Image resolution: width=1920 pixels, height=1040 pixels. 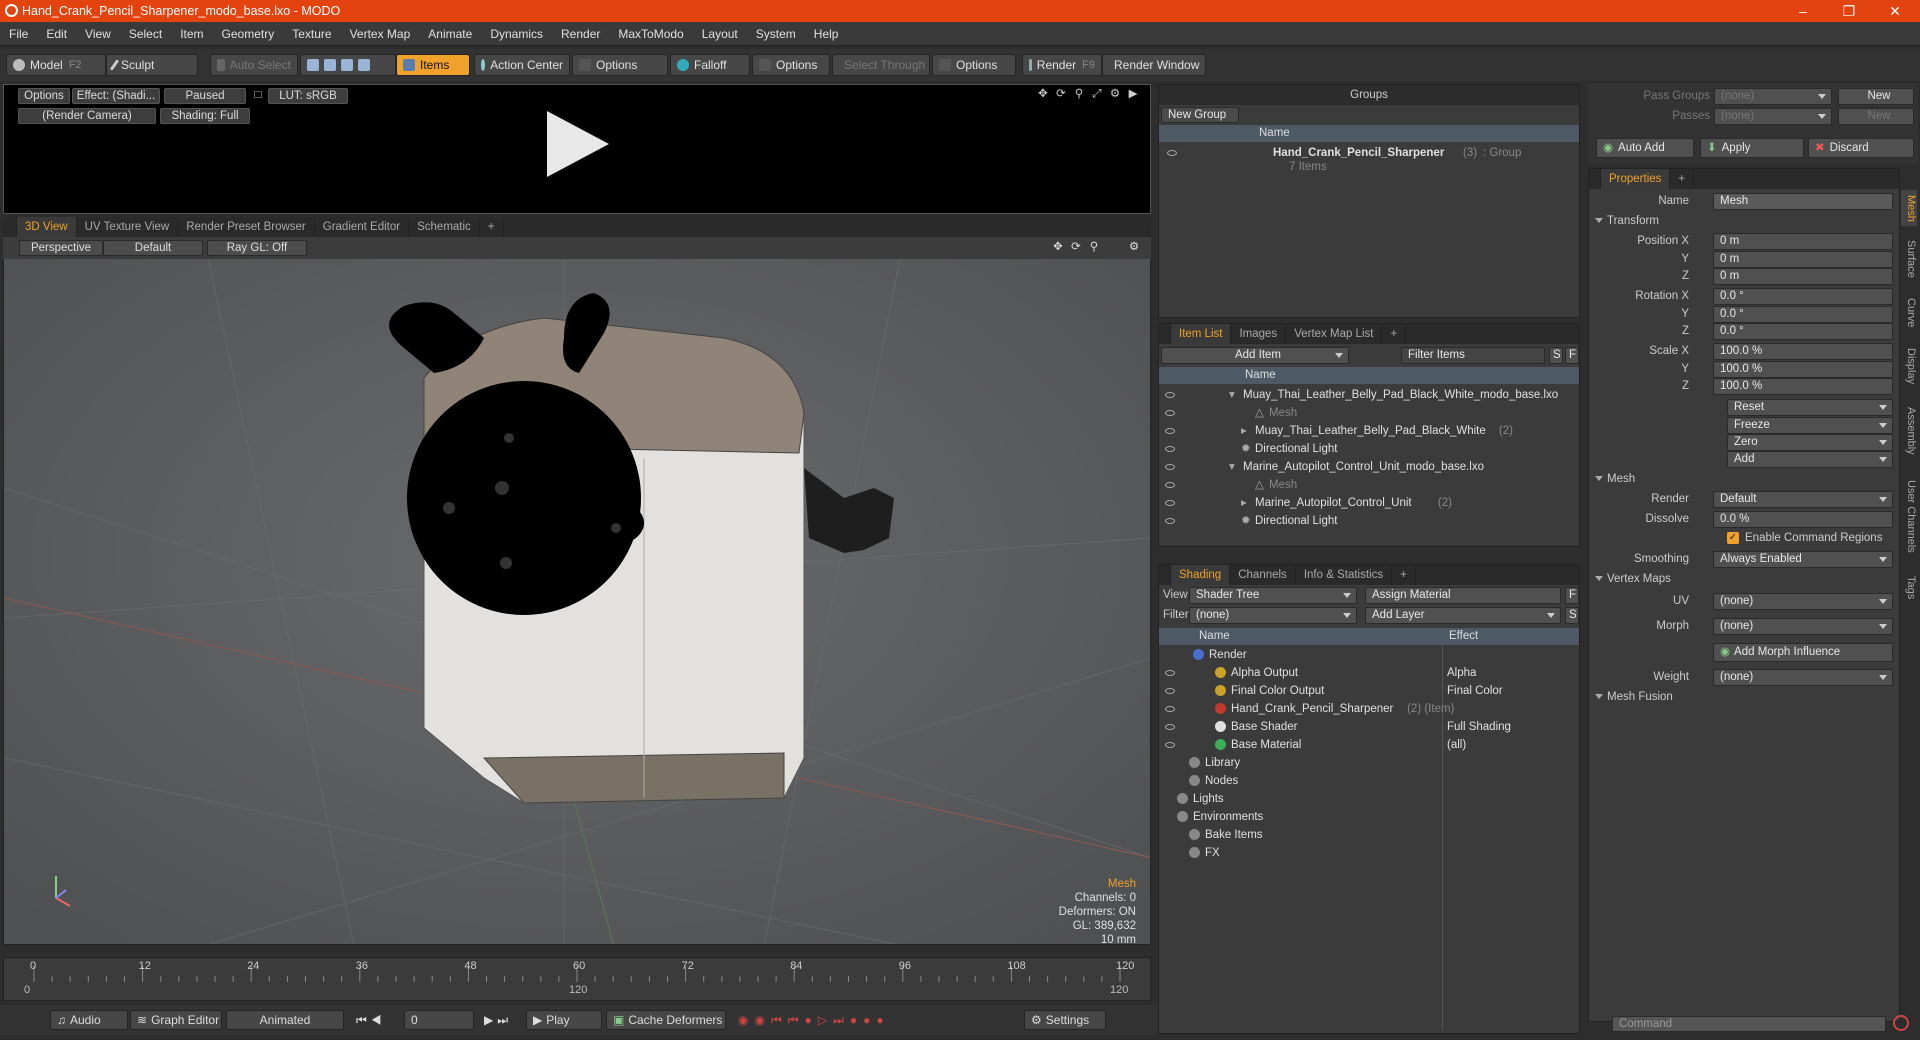 What do you see at coordinates (1803, 369) in the screenshot?
I see `scale-y-input: 100.0 %` at bounding box center [1803, 369].